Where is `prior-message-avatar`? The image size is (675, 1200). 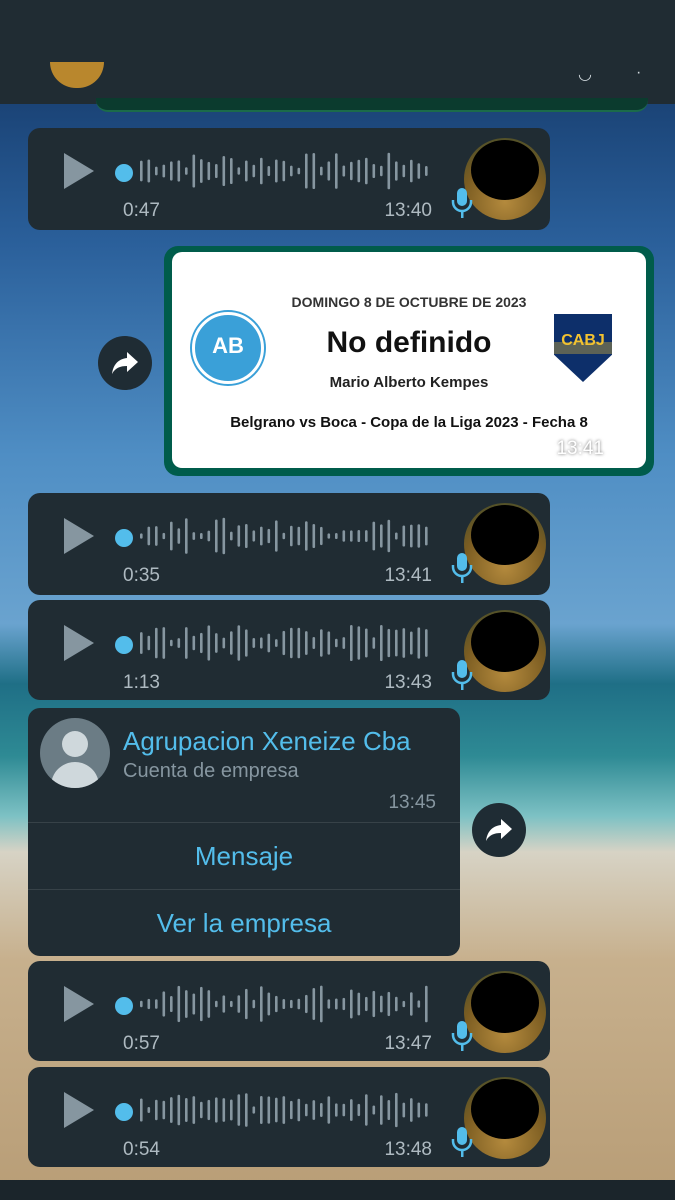 prior-message-avatar is located at coordinates (77, 75).